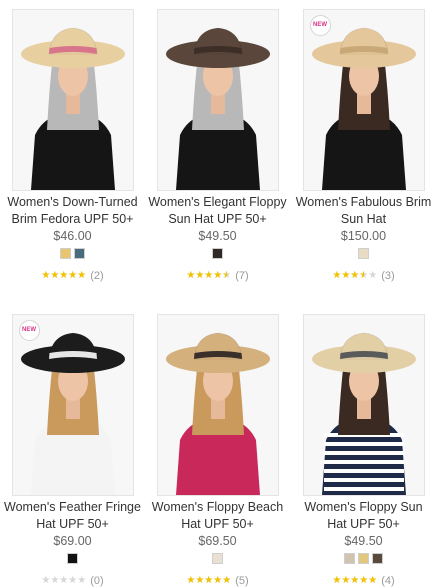  I want to click on product-rating: ★★★★★ ★★★★★ (2), so click(72, 276).